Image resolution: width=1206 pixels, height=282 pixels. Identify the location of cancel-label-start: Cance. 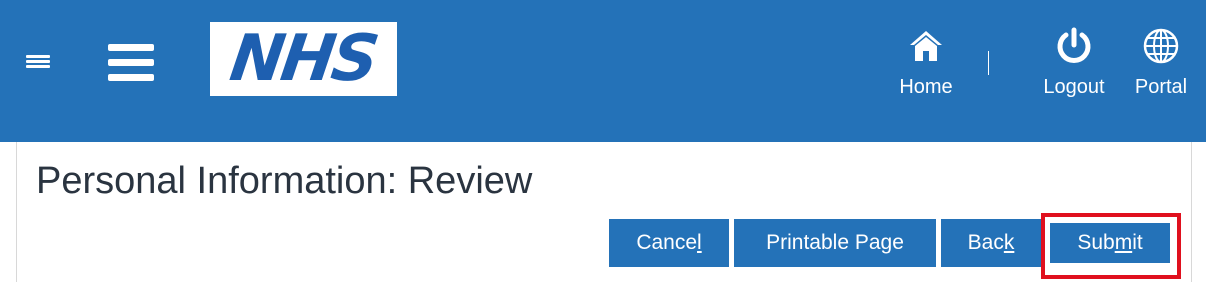
(667, 242).